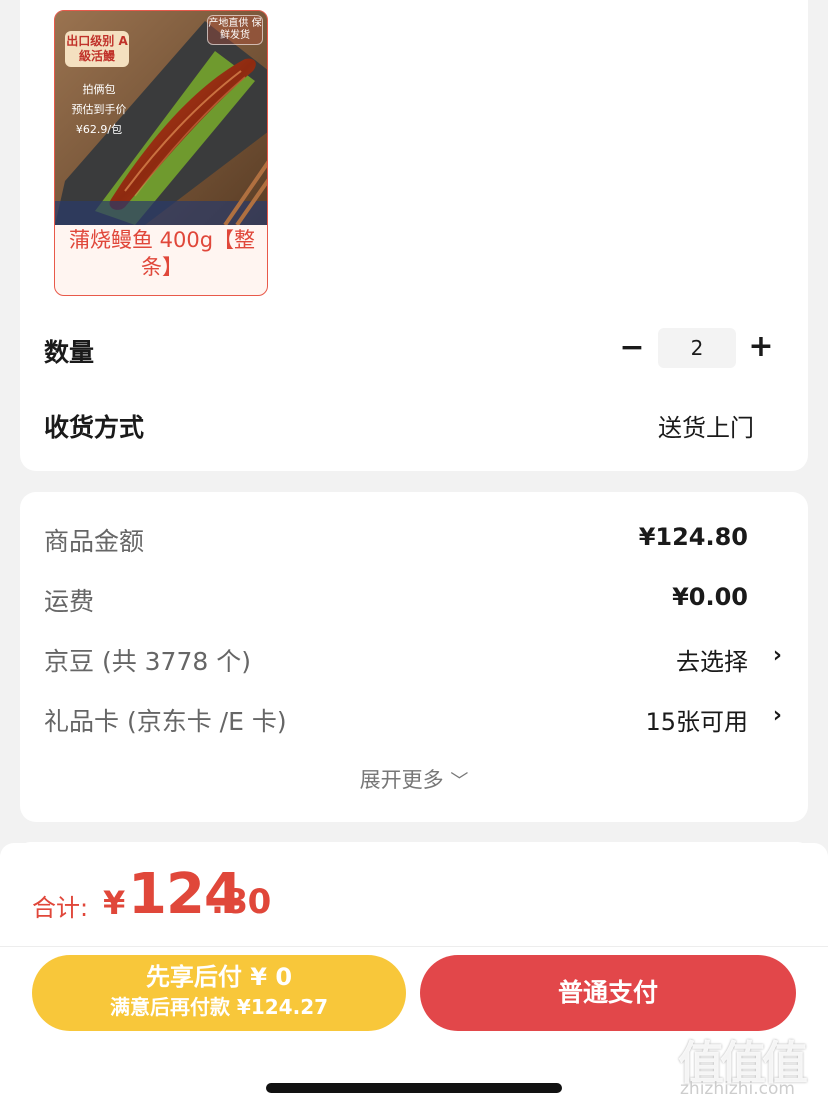 Image resolution: width=828 pixels, height=1110 pixels. Describe the element at coordinates (97, 49) in the screenshot. I see `export-grade-badge: 出口级别 A級活鰻` at that location.